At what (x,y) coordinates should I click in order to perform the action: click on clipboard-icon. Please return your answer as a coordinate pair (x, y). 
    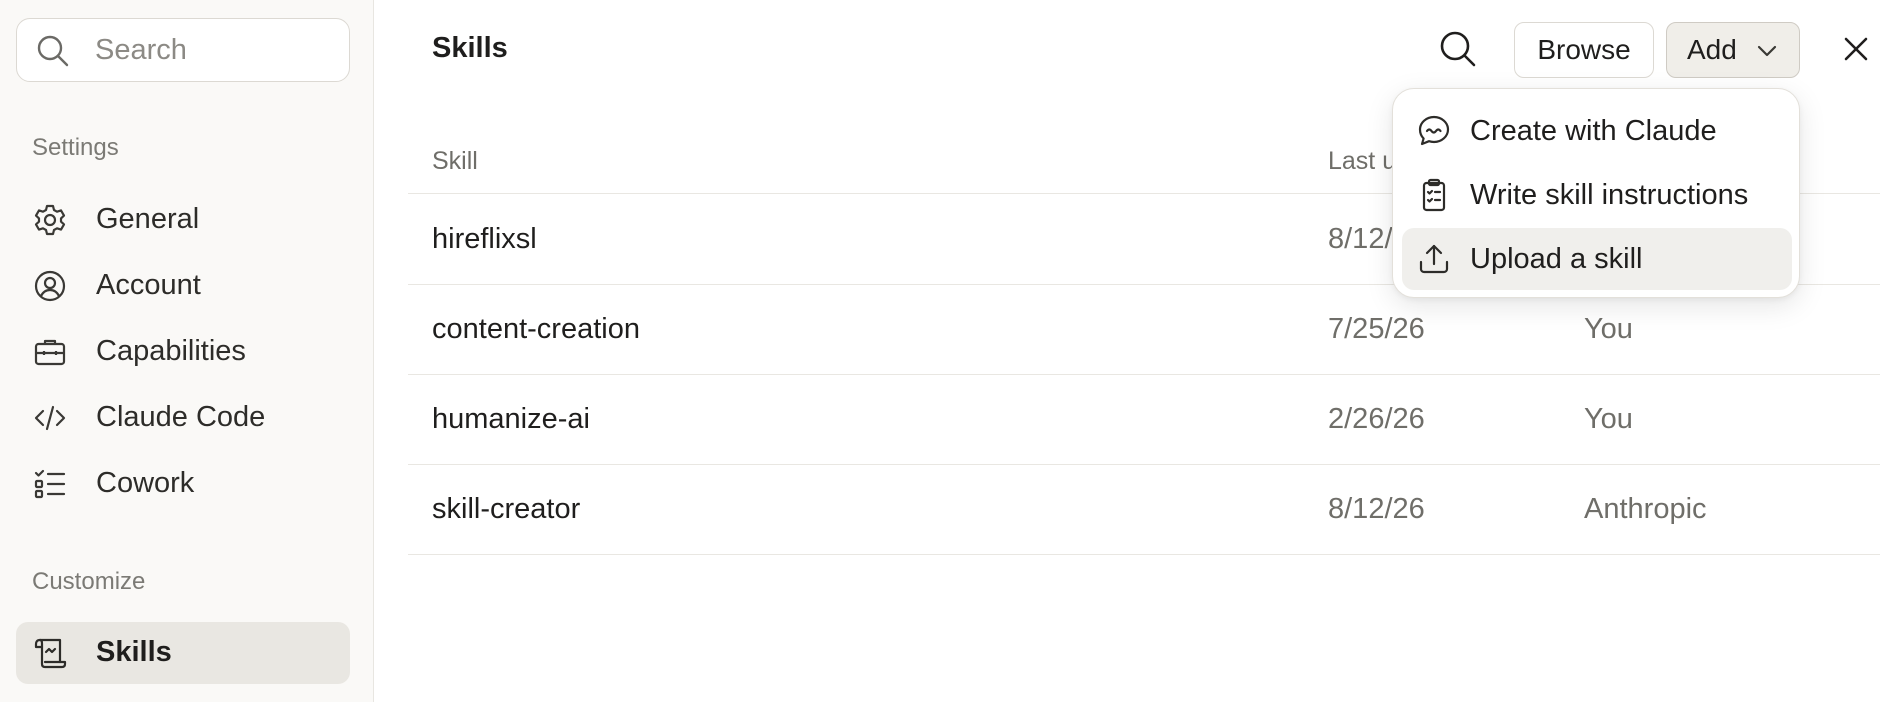
    Looking at the image, I should click on (1434, 195).